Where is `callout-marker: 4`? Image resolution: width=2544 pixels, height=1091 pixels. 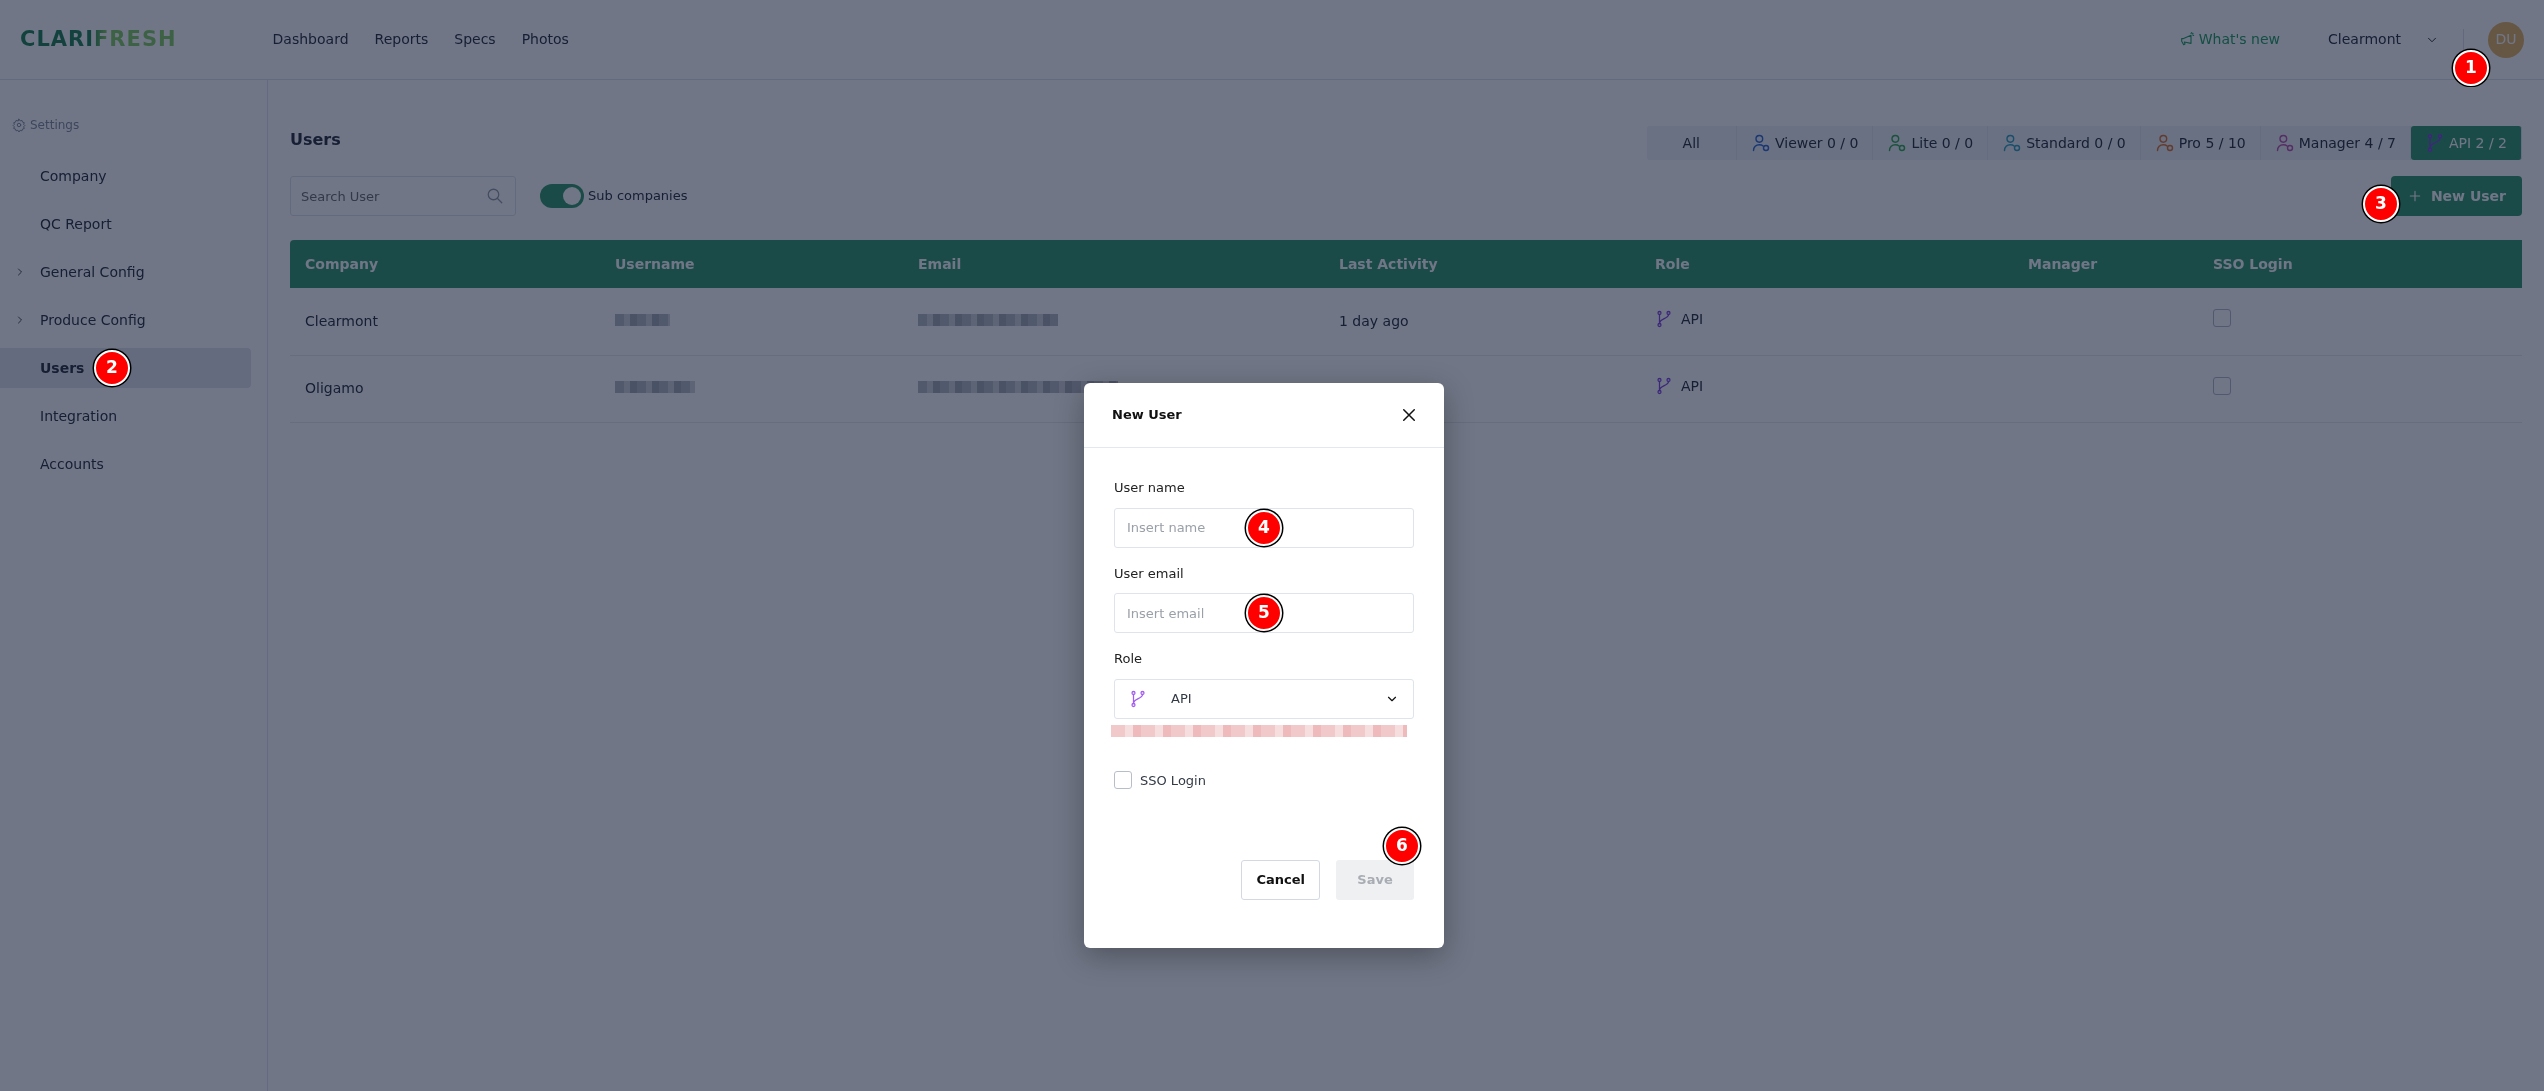 callout-marker: 4 is located at coordinates (1264, 527).